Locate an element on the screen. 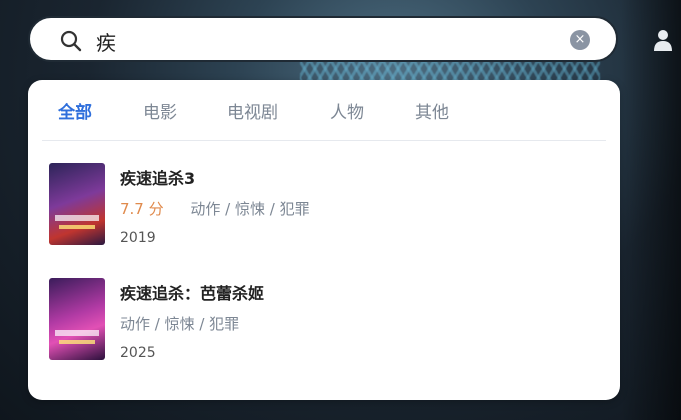  clear-icon: × is located at coordinates (580, 40).